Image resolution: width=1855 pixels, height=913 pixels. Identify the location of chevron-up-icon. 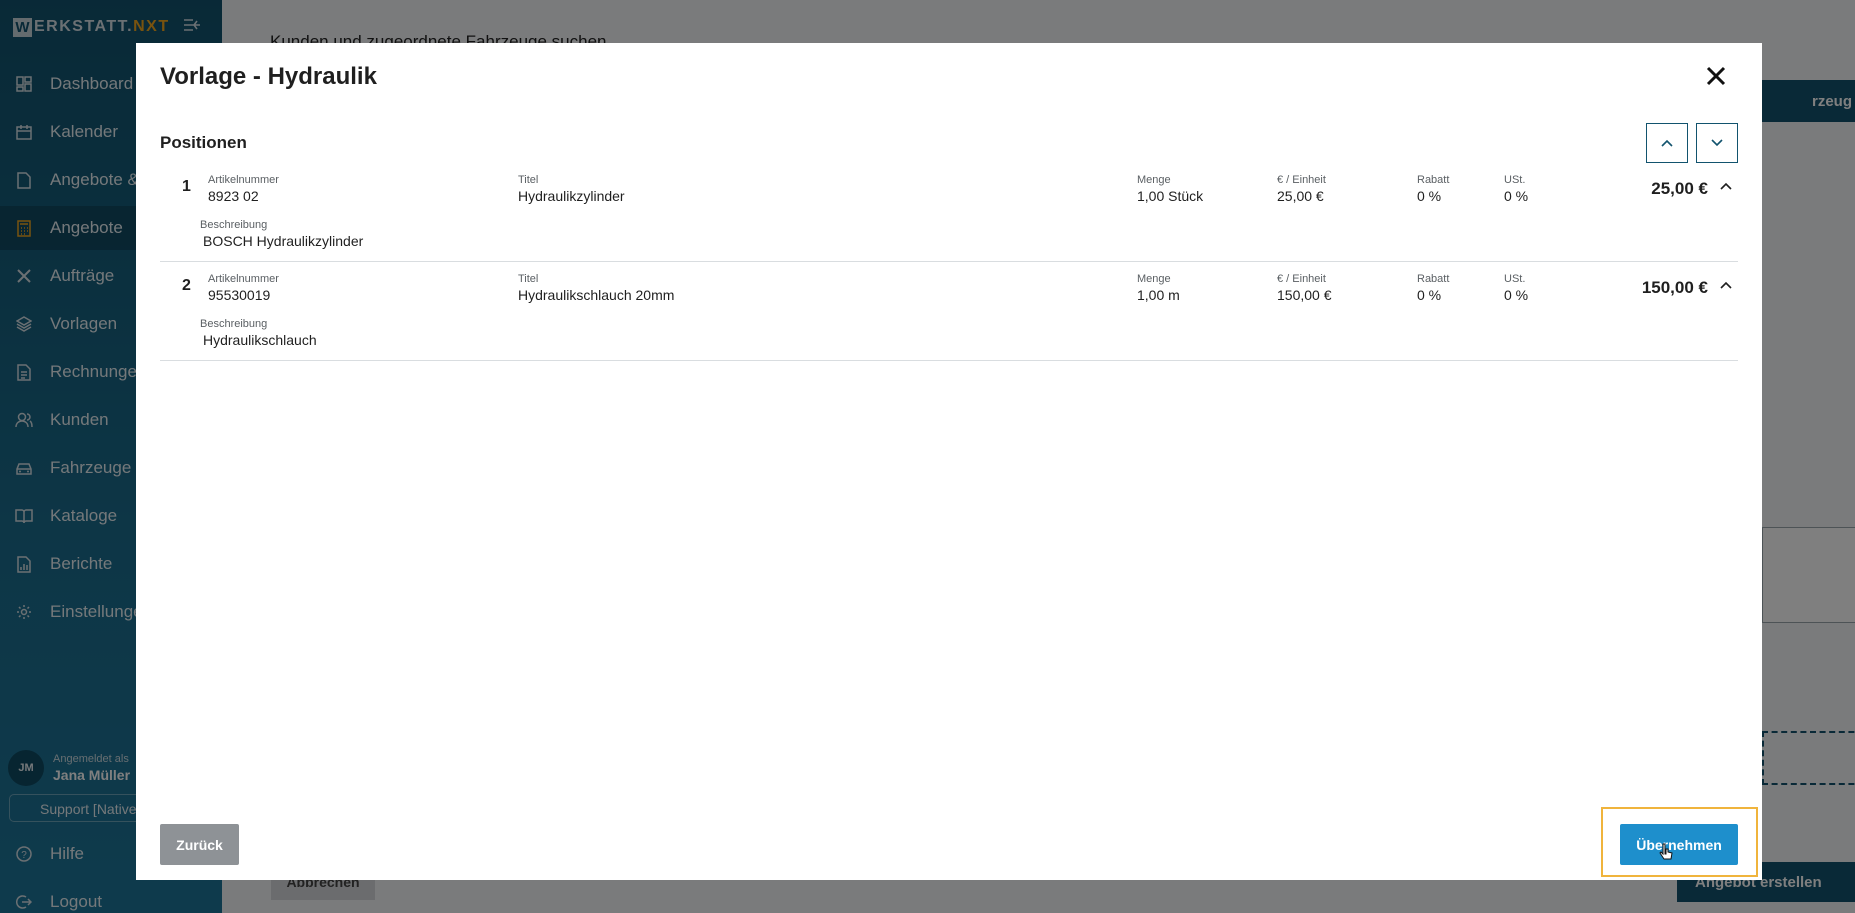
(1667, 143).